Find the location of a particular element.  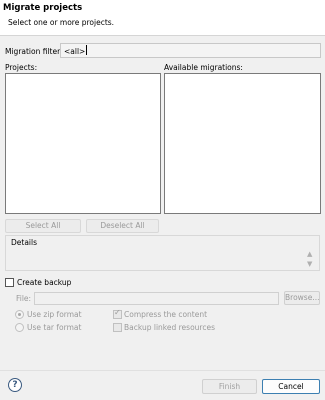

compress-content-checkbox is located at coordinates (117, 313).